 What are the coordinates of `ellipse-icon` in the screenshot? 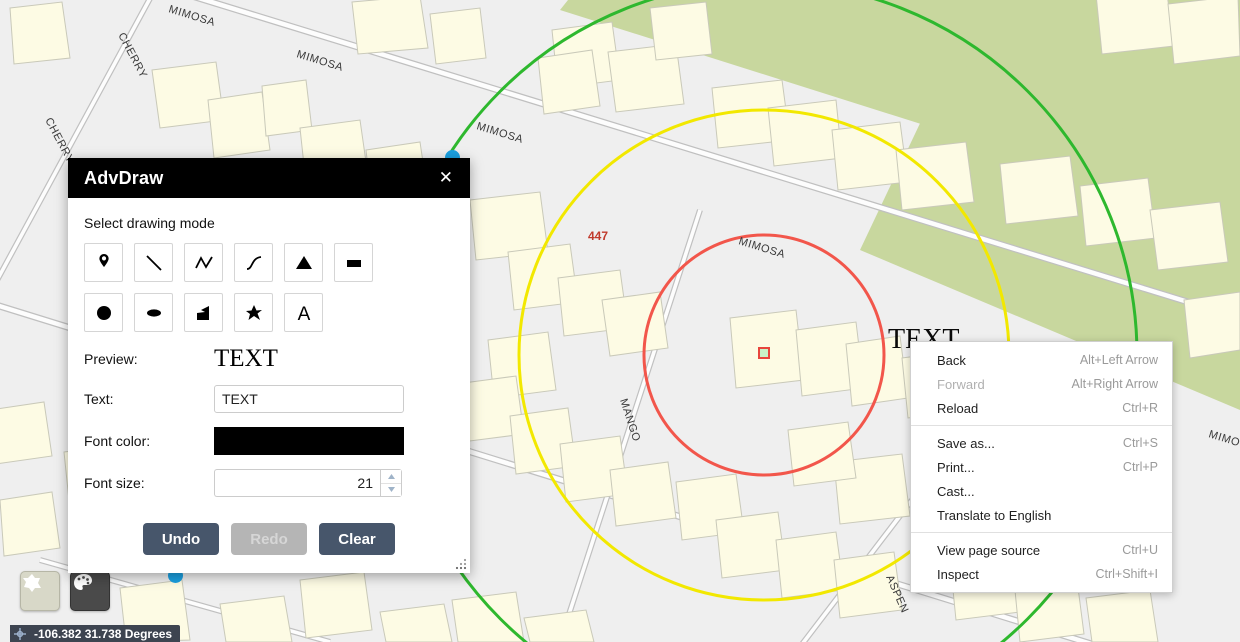 It's located at (153, 312).